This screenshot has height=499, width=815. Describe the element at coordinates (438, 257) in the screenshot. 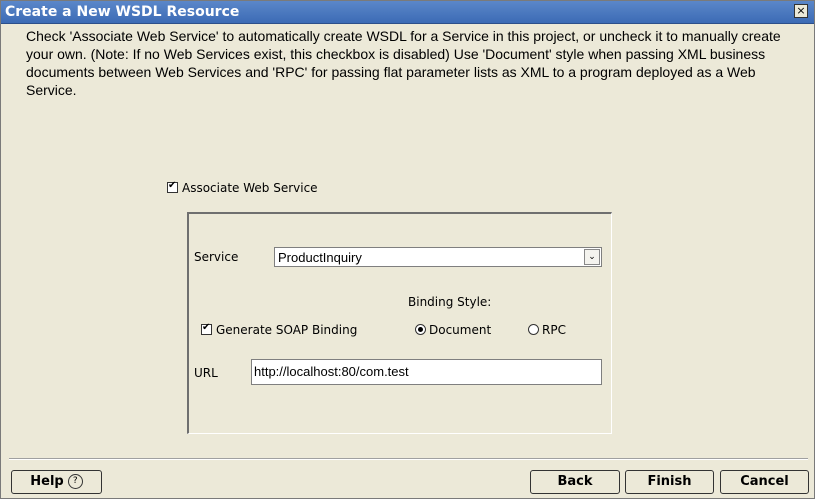

I see `service-dropdown: ProductInquiry ⌄` at that location.